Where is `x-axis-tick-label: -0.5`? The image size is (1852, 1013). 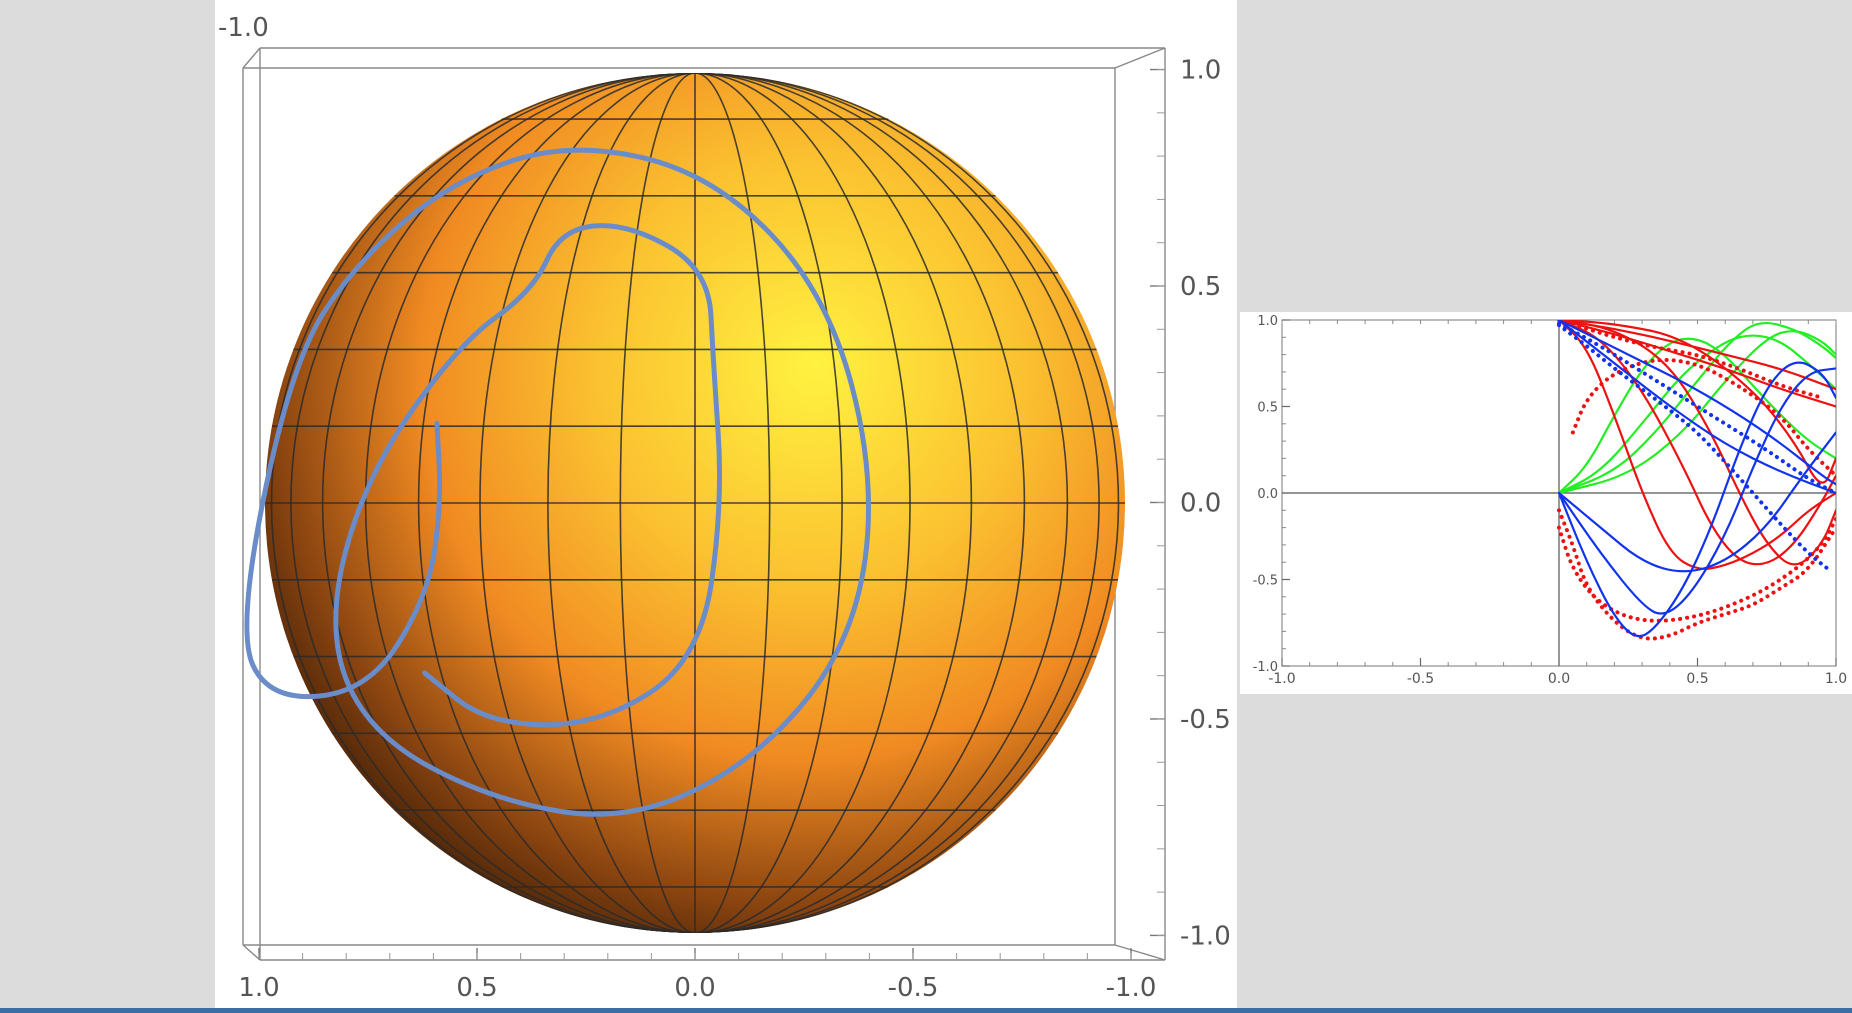
x-axis-tick-label: -0.5 is located at coordinates (913, 988).